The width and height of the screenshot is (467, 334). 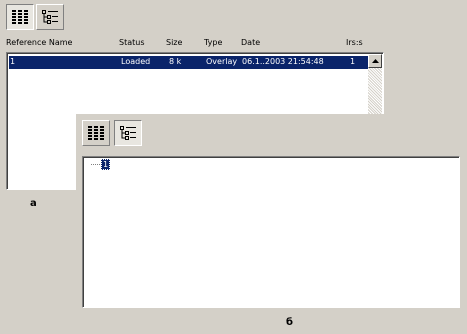 What do you see at coordinates (13, 61) in the screenshot?
I see `row-name: 1` at bounding box center [13, 61].